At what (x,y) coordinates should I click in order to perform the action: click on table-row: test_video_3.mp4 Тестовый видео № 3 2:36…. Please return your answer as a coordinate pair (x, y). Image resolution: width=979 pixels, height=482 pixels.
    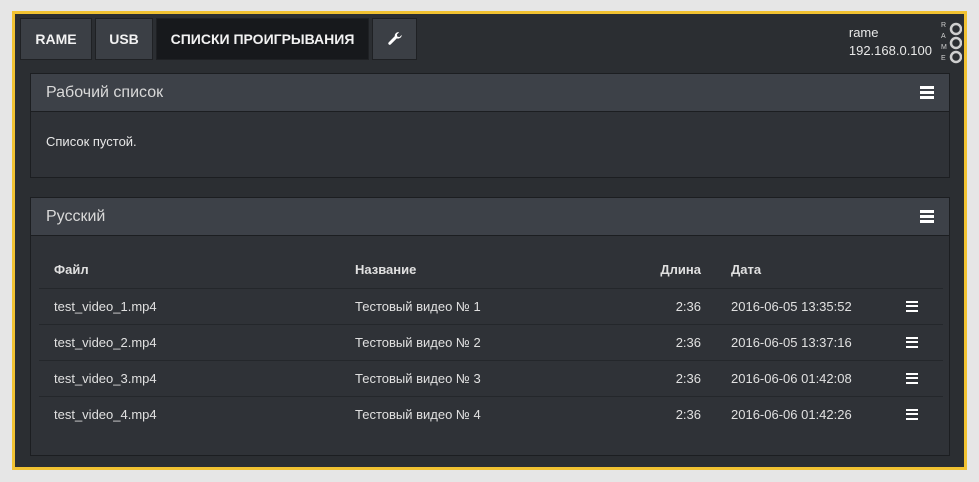
    Looking at the image, I should click on (491, 377).